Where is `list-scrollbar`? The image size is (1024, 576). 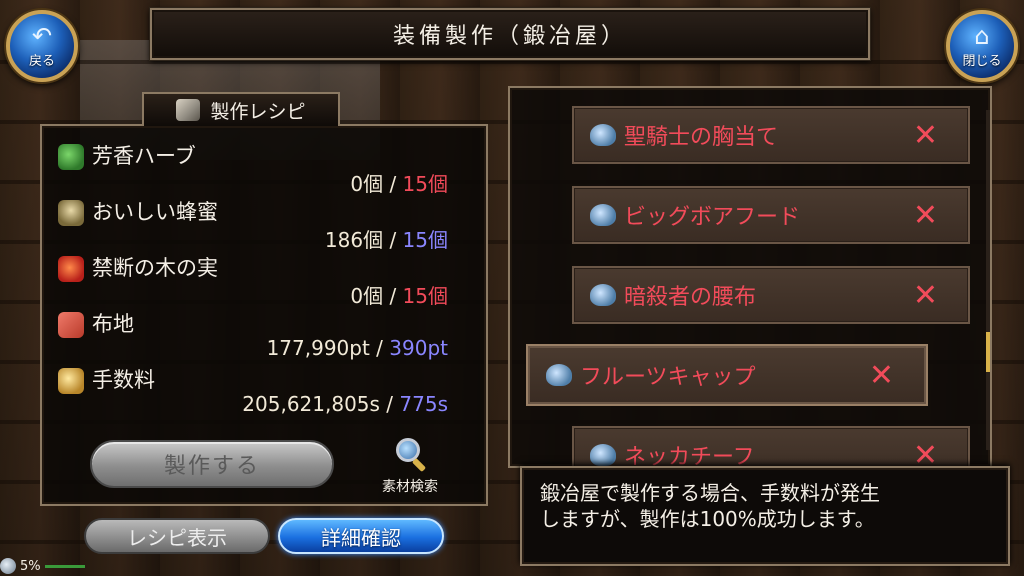
list-scrollbar is located at coordinates (988, 280).